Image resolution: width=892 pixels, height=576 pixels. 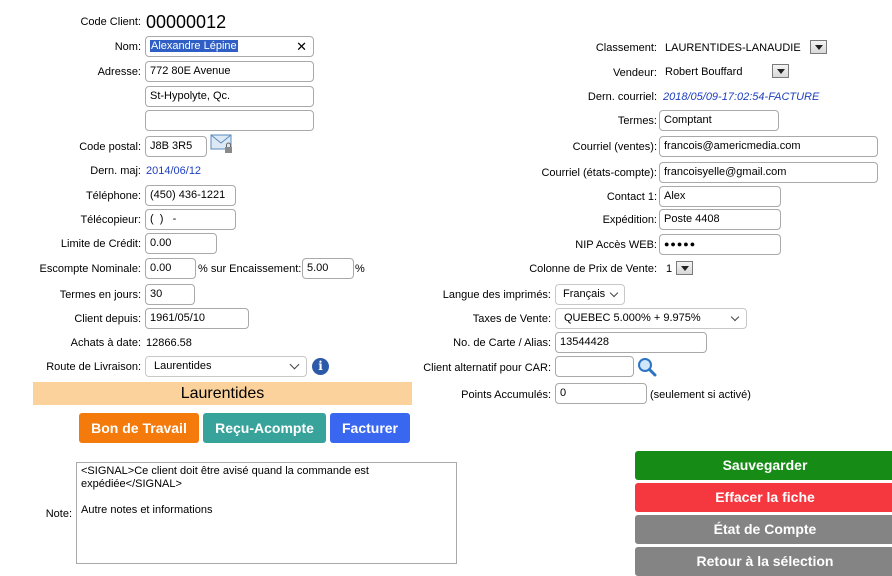 I want to click on vendeur-select: Robert Bouffard, so click(x=727, y=72).